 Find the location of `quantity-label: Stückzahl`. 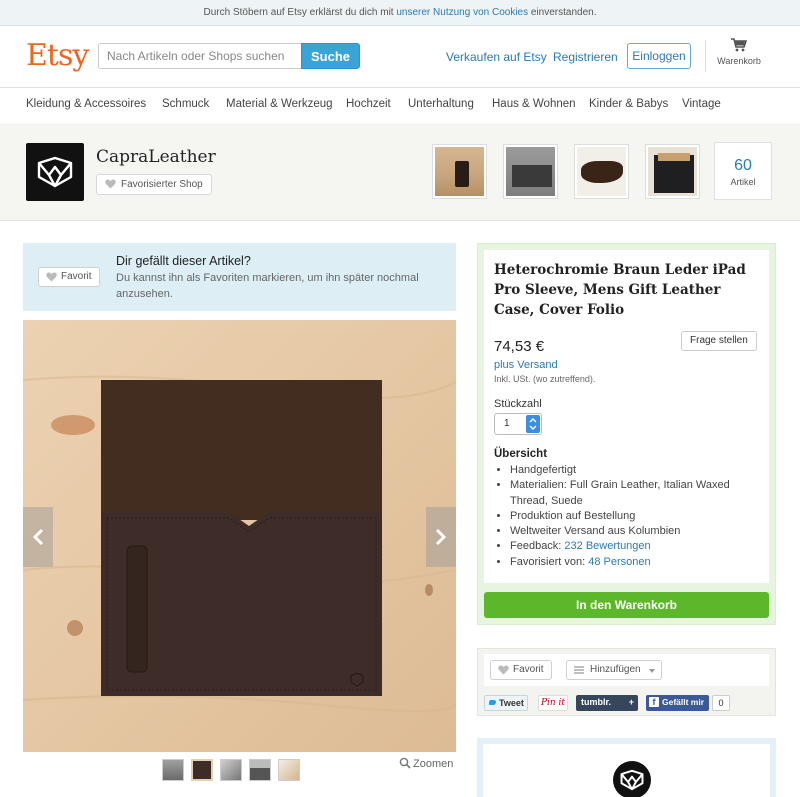

quantity-label: Stückzahl is located at coordinates (518, 404).